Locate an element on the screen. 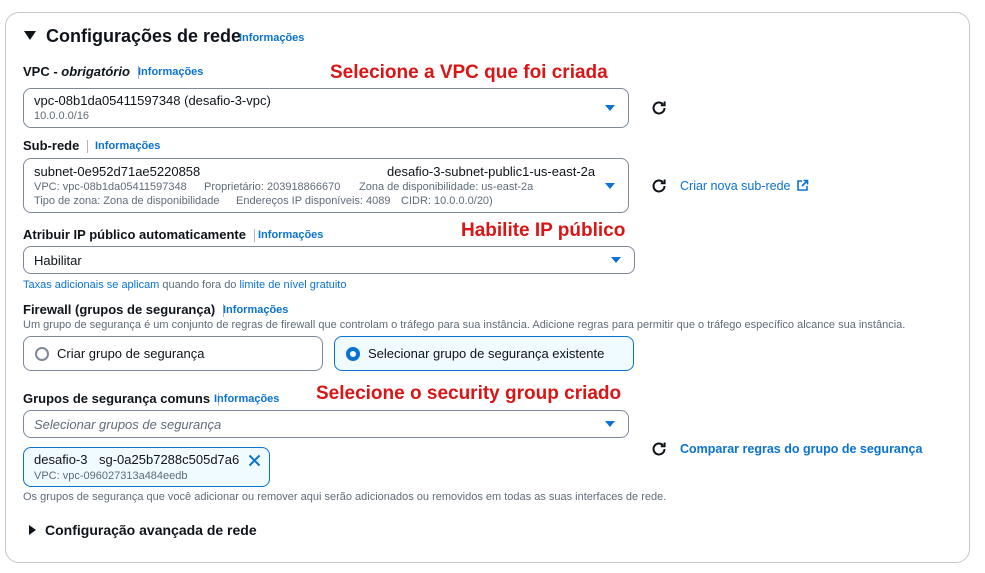 The image size is (985, 573). subnet-name: desafio-3-subnet-public1-us-east-2a is located at coordinates (491, 171).